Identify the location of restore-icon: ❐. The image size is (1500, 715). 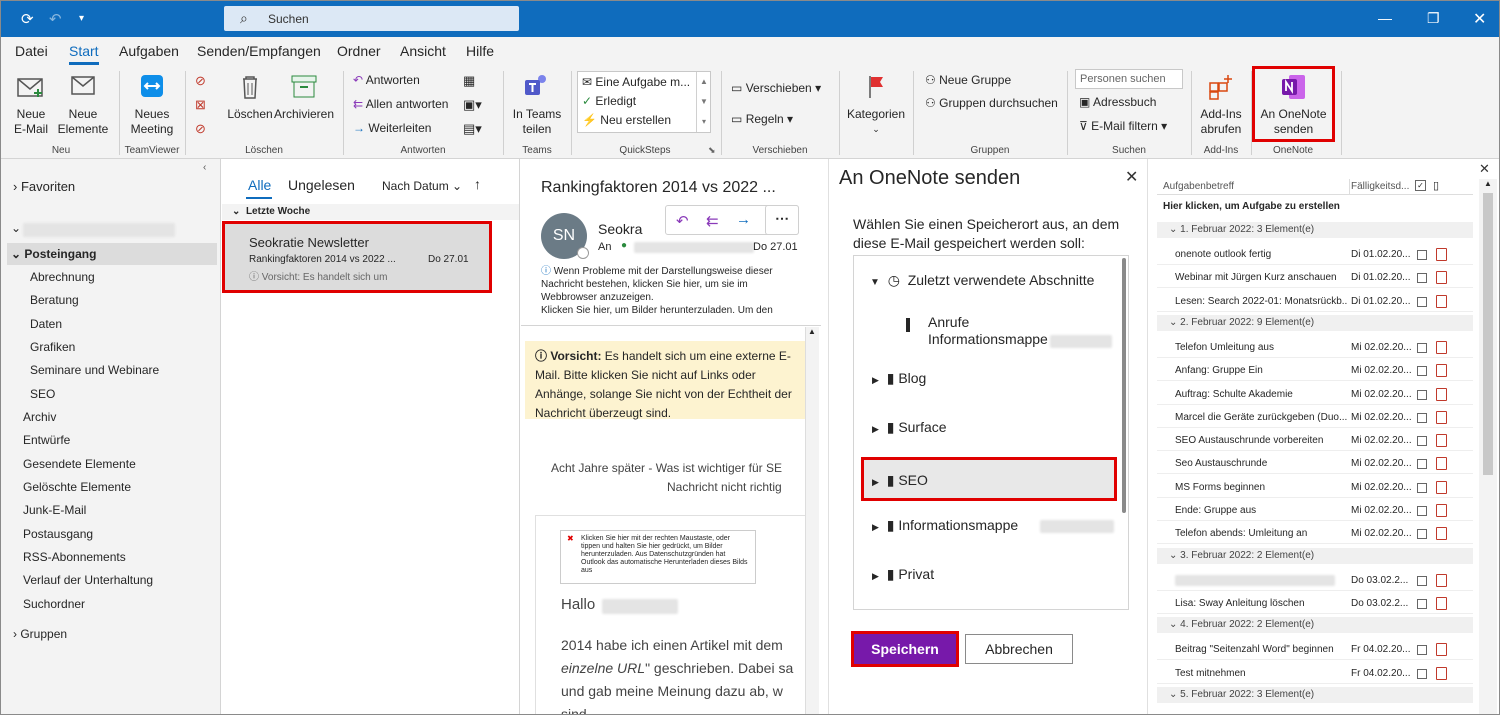
(1433, 18).